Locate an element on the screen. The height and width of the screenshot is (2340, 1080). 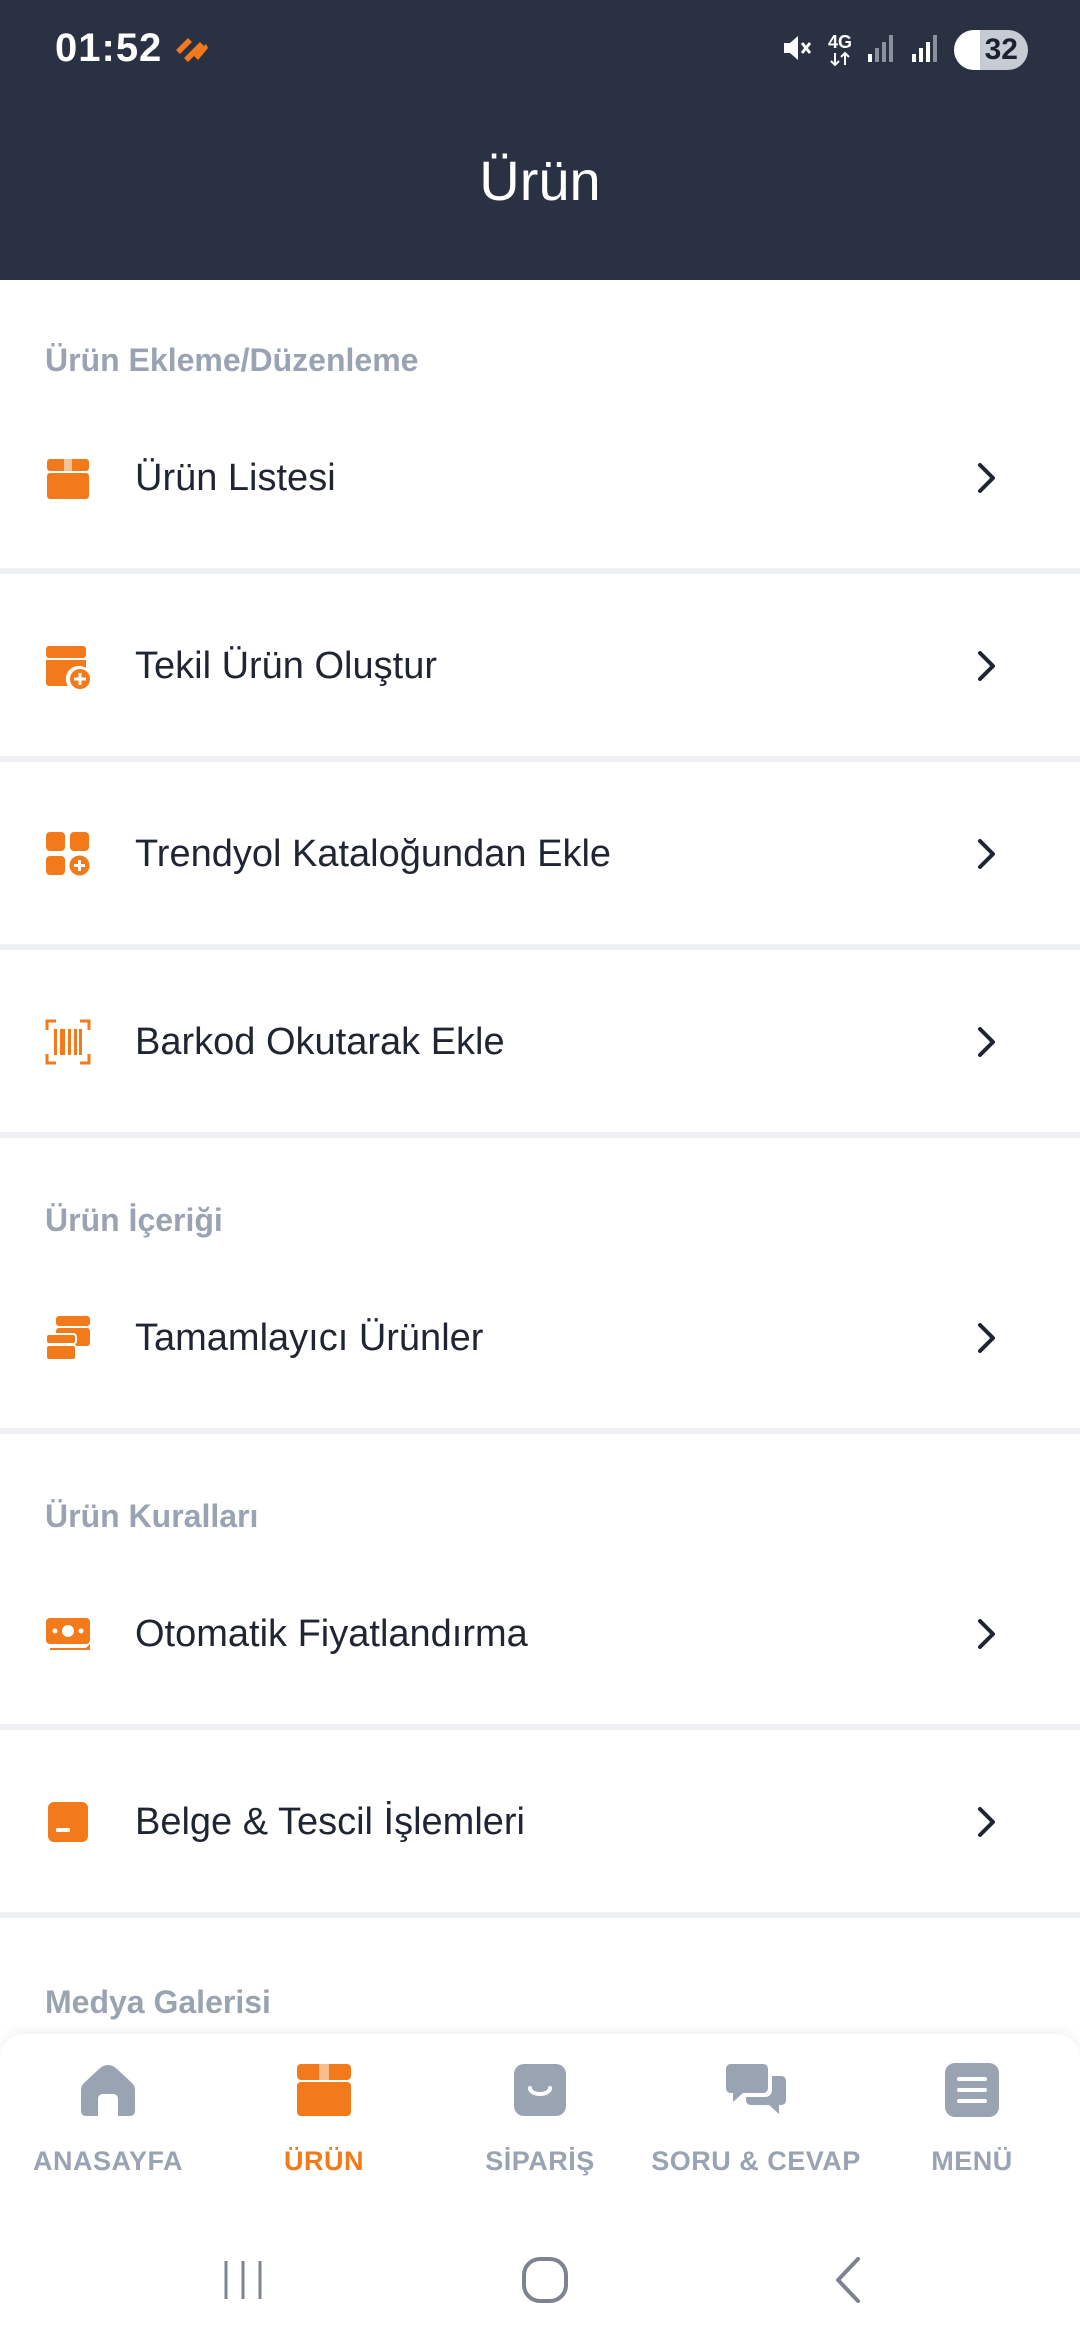
network-icon: 4G is located at coordinates (840, 50).